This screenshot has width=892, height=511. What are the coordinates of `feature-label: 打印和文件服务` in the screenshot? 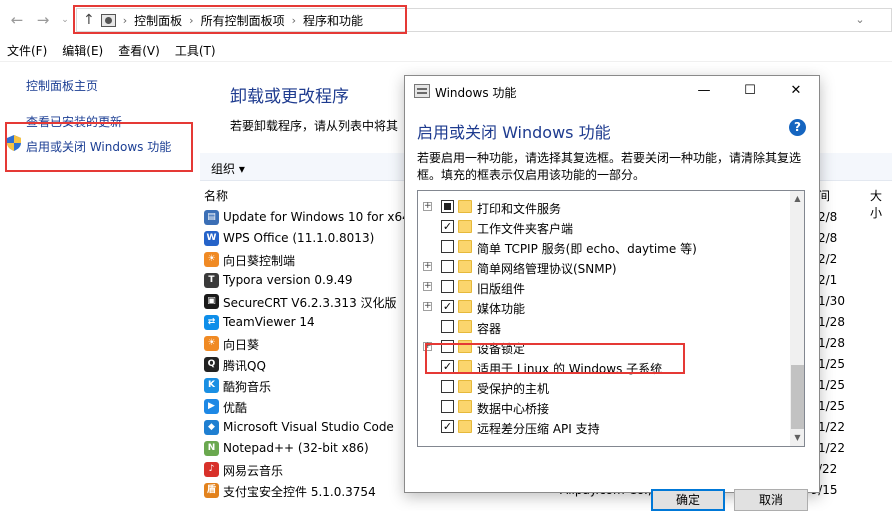 It's located at (519, 209).